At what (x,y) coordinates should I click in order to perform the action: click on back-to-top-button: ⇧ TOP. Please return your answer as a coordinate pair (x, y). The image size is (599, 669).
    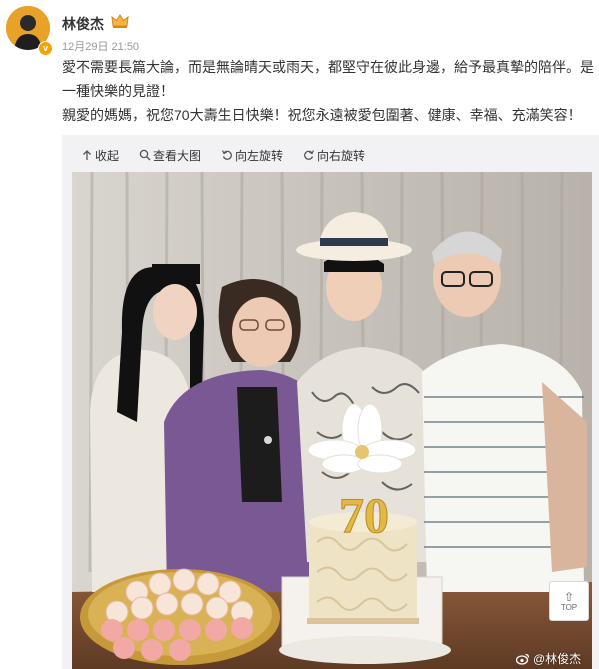
    Looking at the image, I should click on (569, 601).